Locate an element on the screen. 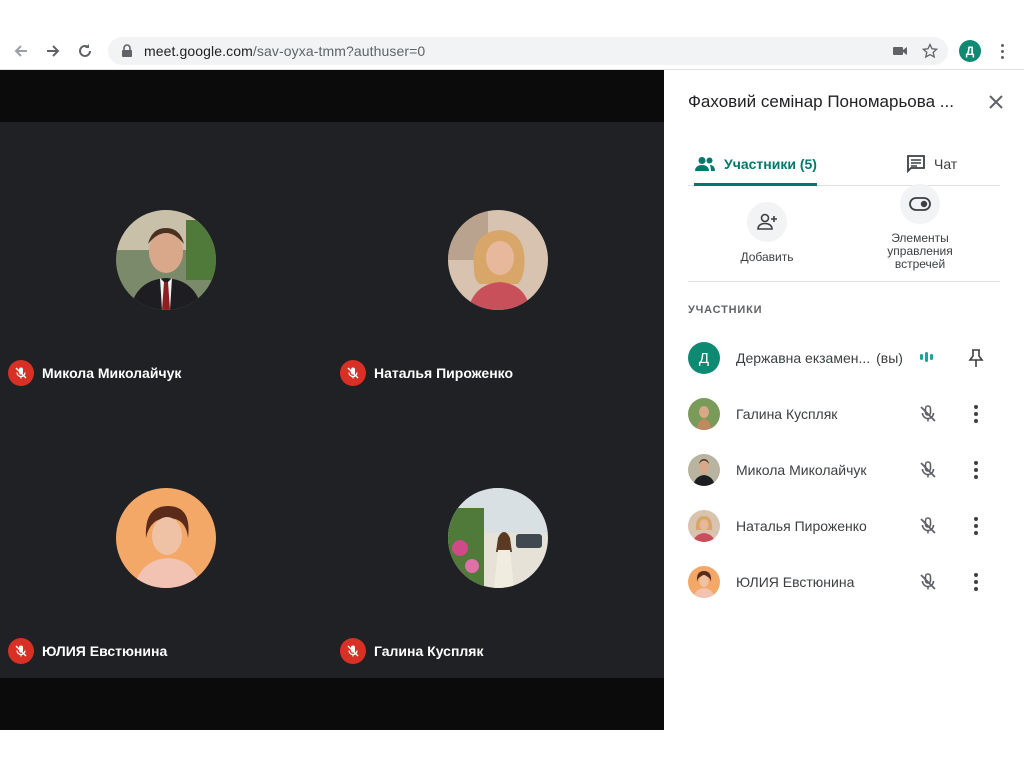 The image size is (1024, 768). profile-avatar: Д is located at coordinates (970, 51).